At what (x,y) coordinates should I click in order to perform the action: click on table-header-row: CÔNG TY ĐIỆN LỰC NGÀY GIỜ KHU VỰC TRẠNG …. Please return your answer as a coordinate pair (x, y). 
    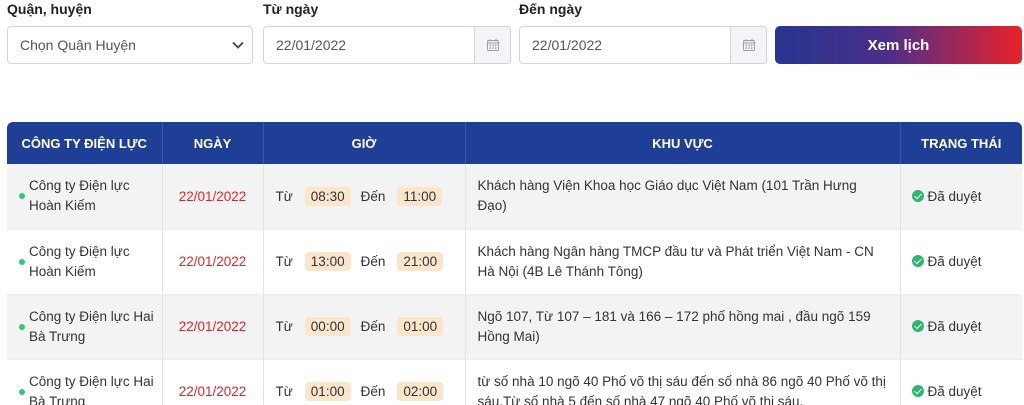
    Looking at the image, I should click on (514, 143).